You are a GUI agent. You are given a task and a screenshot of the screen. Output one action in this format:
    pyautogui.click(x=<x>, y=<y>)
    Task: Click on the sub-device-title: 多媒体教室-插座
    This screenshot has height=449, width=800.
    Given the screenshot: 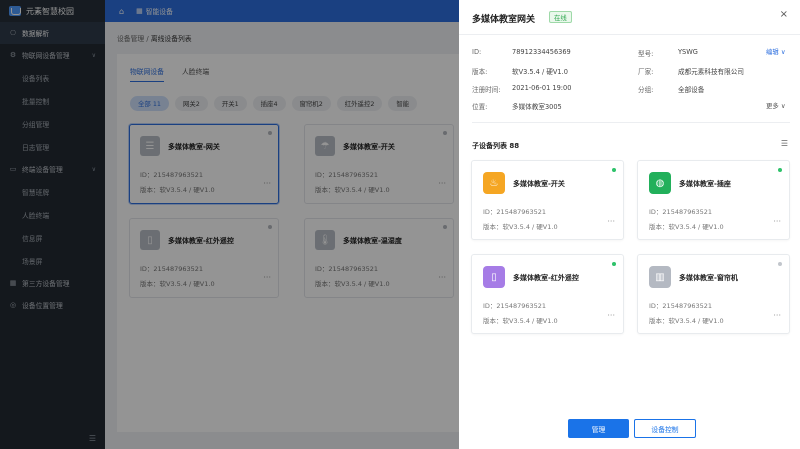 What is the action you would take?
    pyautogui.click(x=705, y=184)
    